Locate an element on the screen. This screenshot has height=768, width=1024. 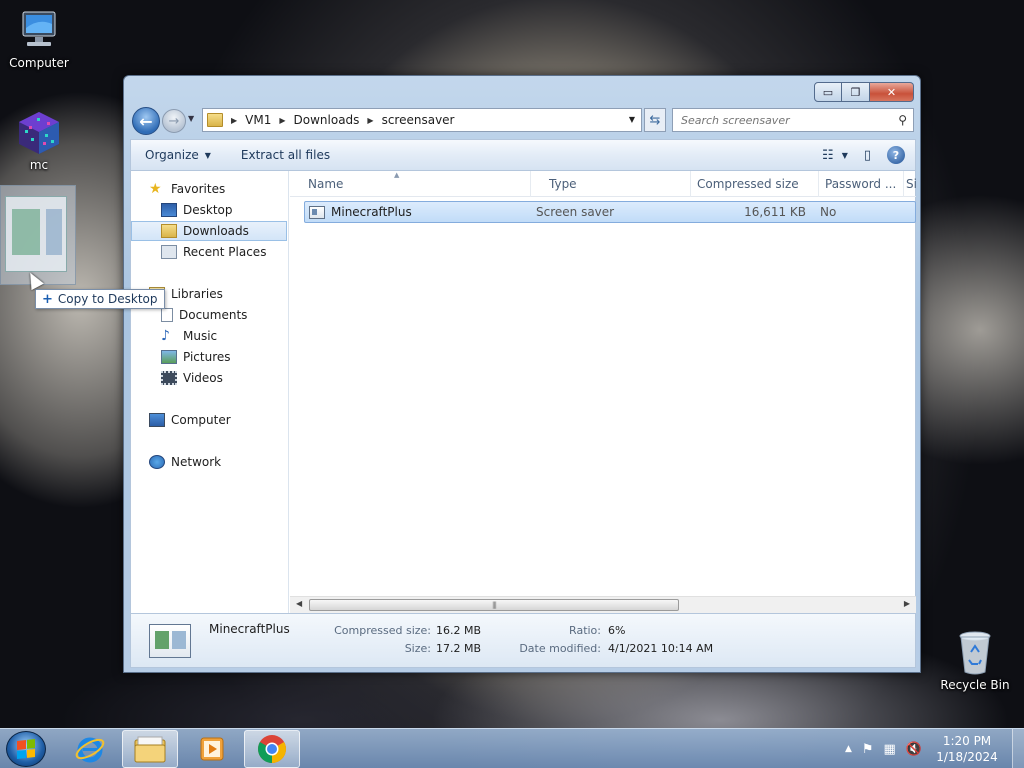
start-button is located at coordinates (26, 749).